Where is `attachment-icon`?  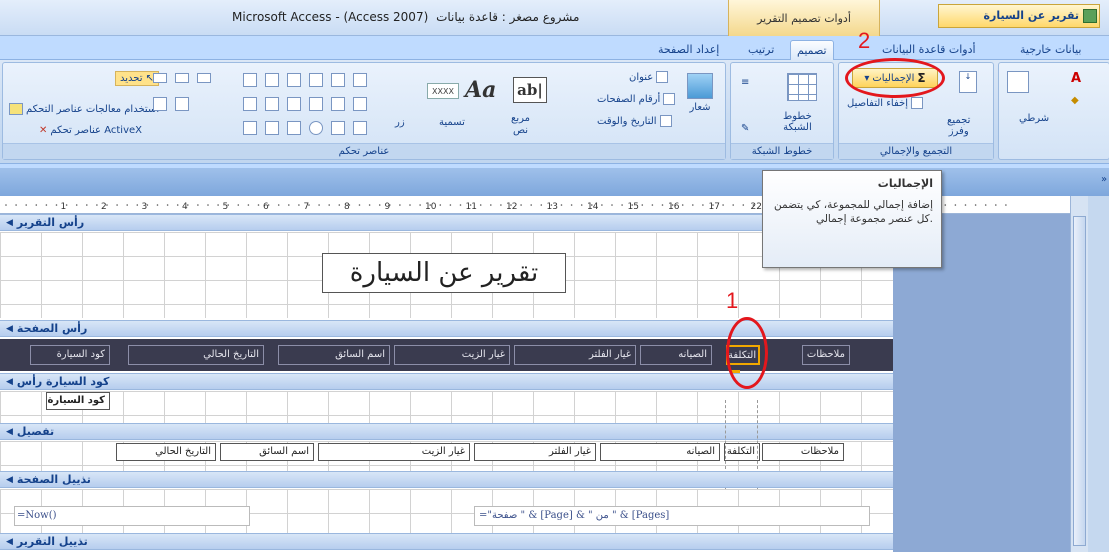
attachment-icon is located at coordinates (250, 128).